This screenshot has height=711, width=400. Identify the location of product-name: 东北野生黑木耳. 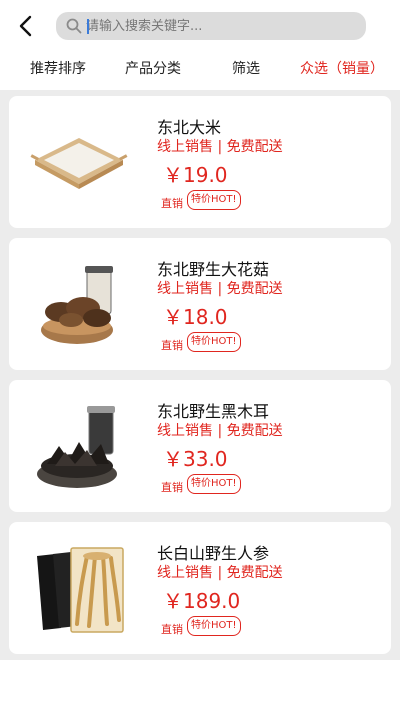
(213, 411).